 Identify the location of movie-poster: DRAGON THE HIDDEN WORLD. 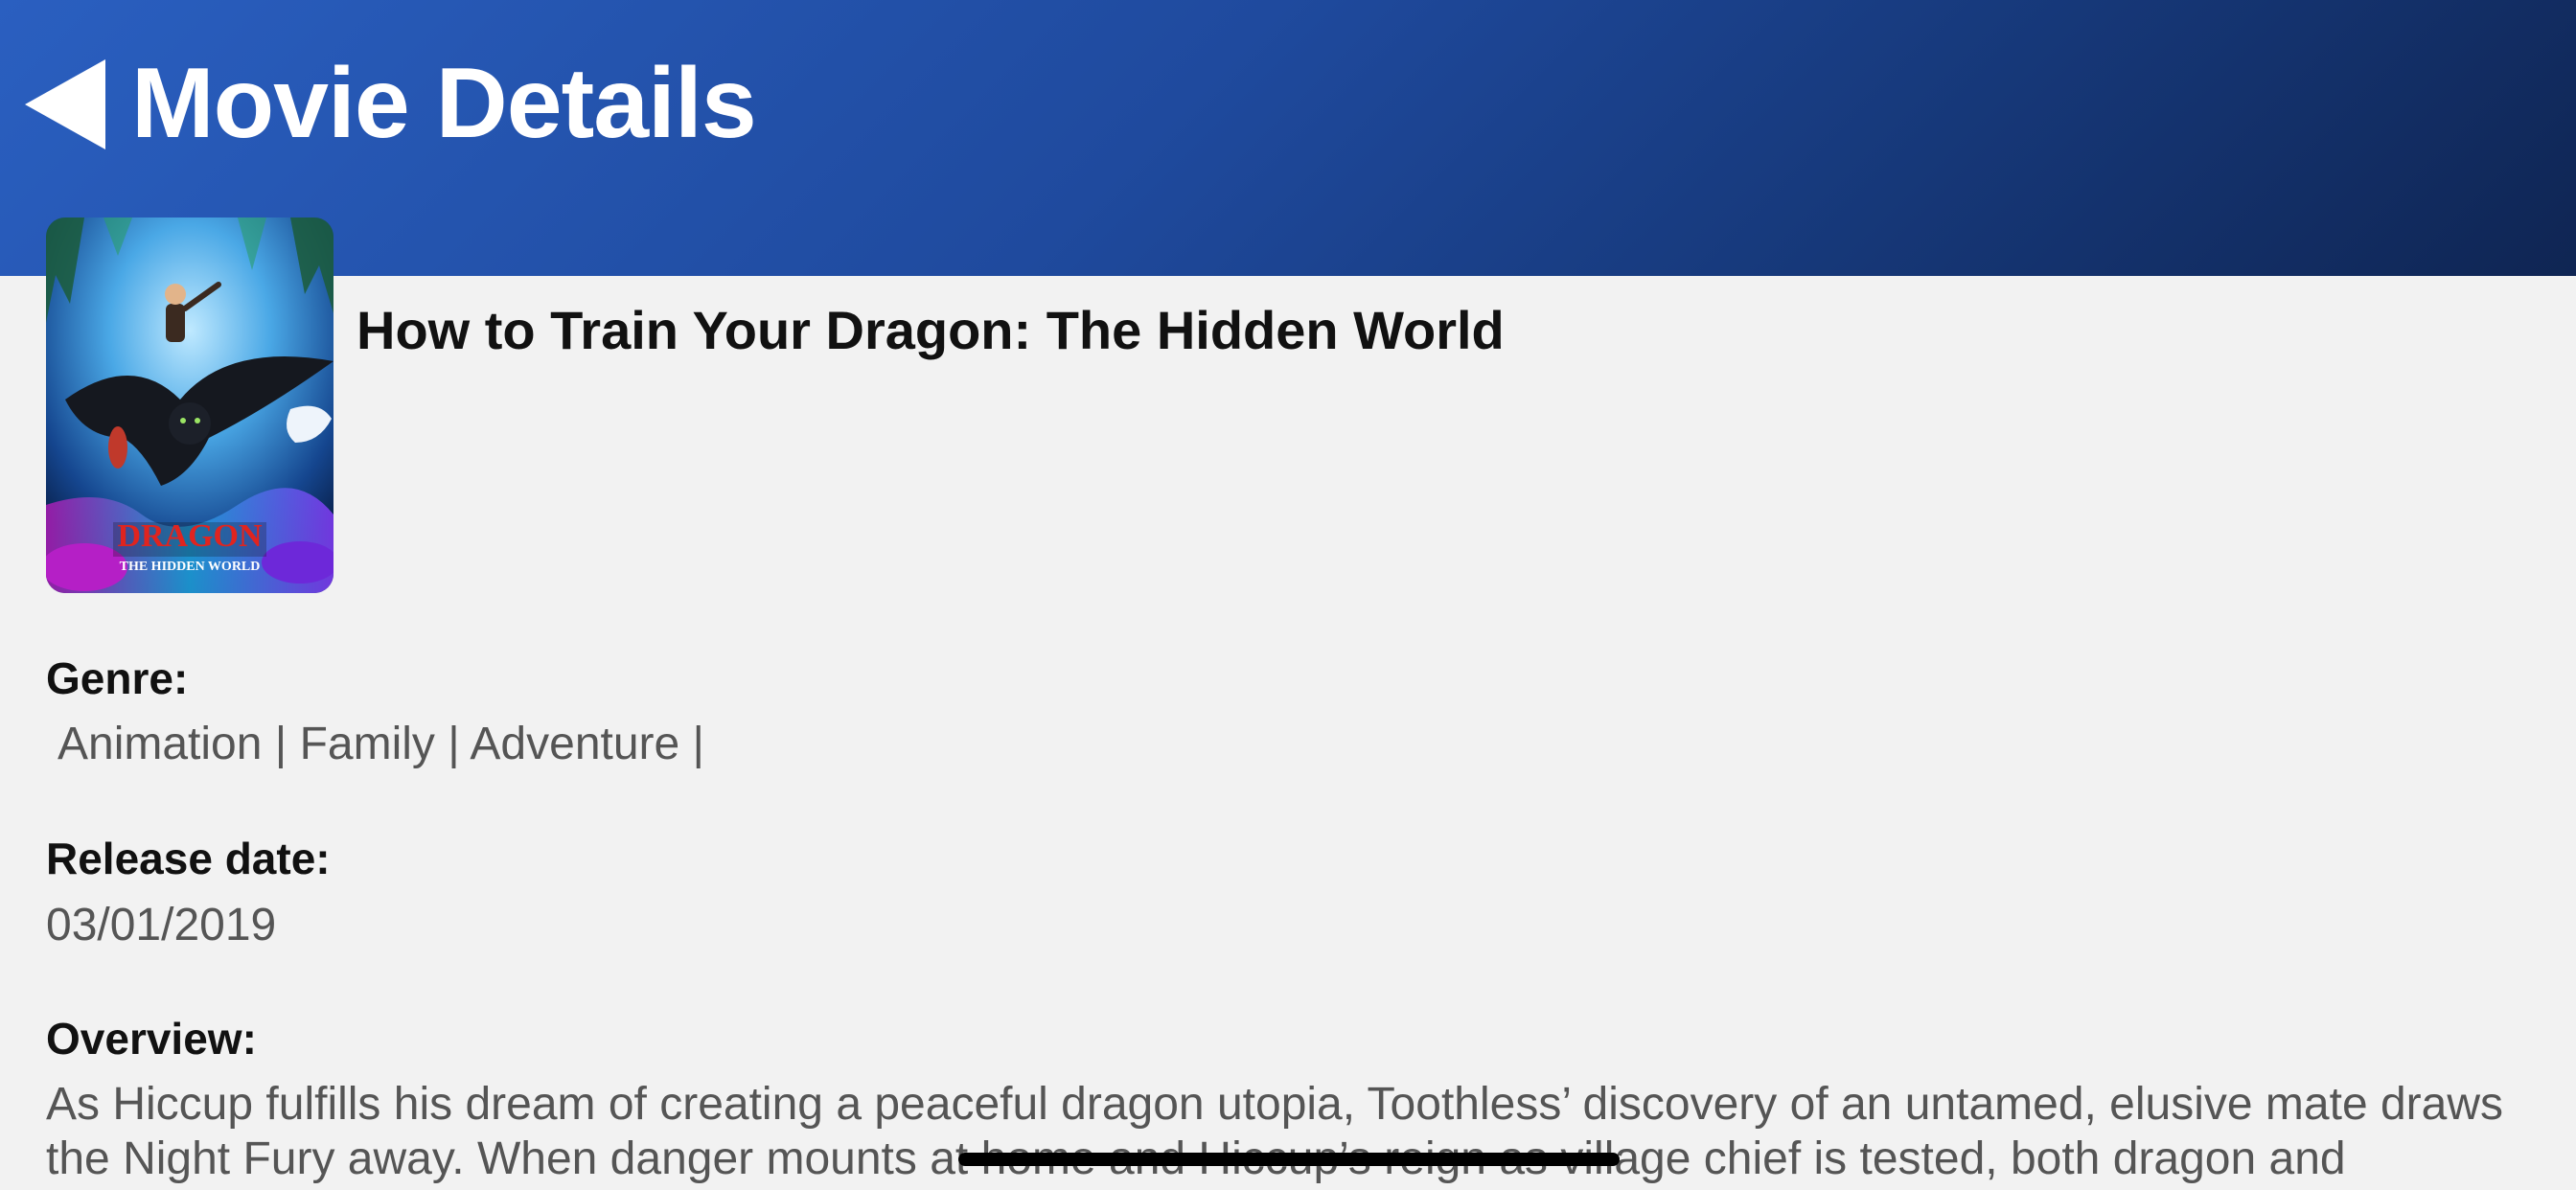
(190, 405).